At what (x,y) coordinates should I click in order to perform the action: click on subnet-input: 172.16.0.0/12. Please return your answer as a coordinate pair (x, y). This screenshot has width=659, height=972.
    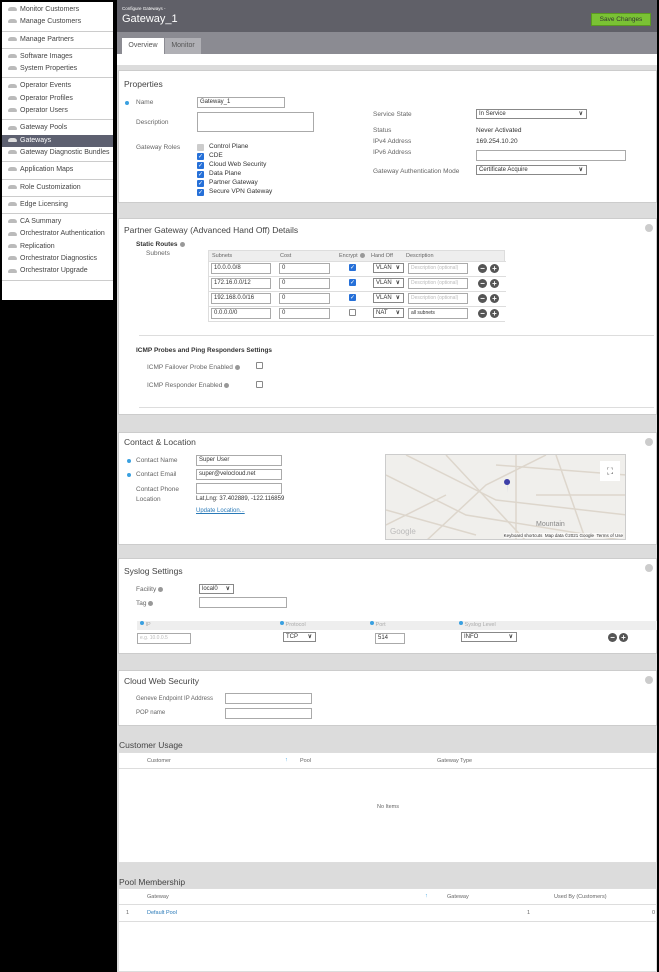
    Looking at the image, I should click on (241, 283).